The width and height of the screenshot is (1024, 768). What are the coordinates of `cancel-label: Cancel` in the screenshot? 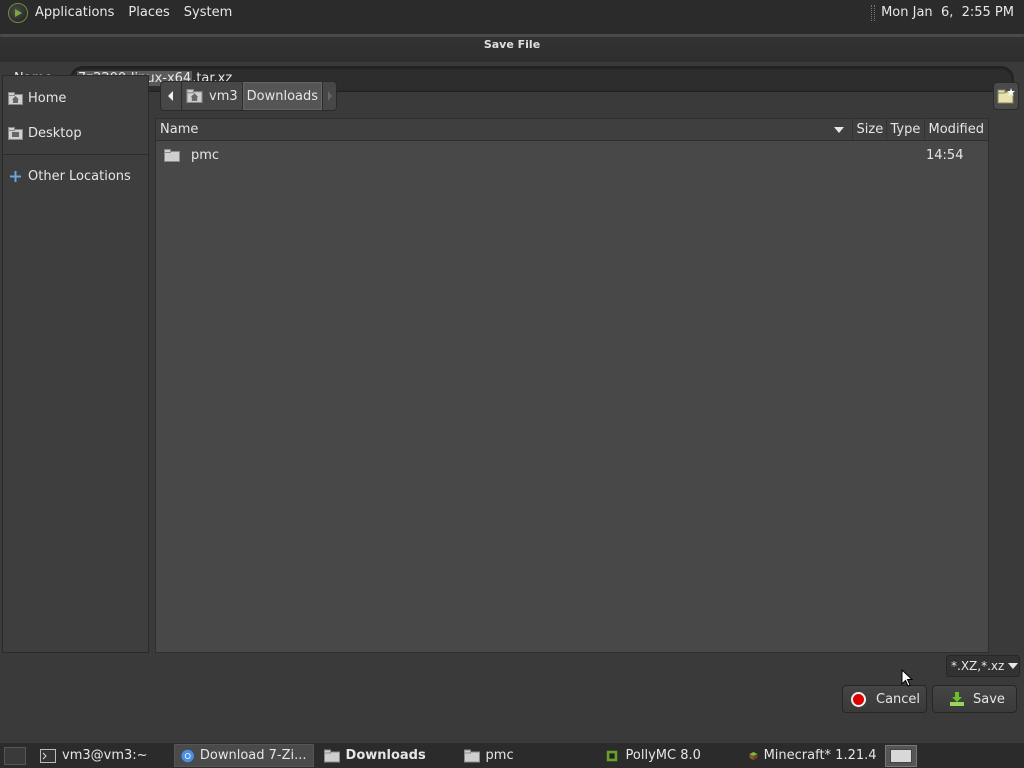 It's located at (898, 699).